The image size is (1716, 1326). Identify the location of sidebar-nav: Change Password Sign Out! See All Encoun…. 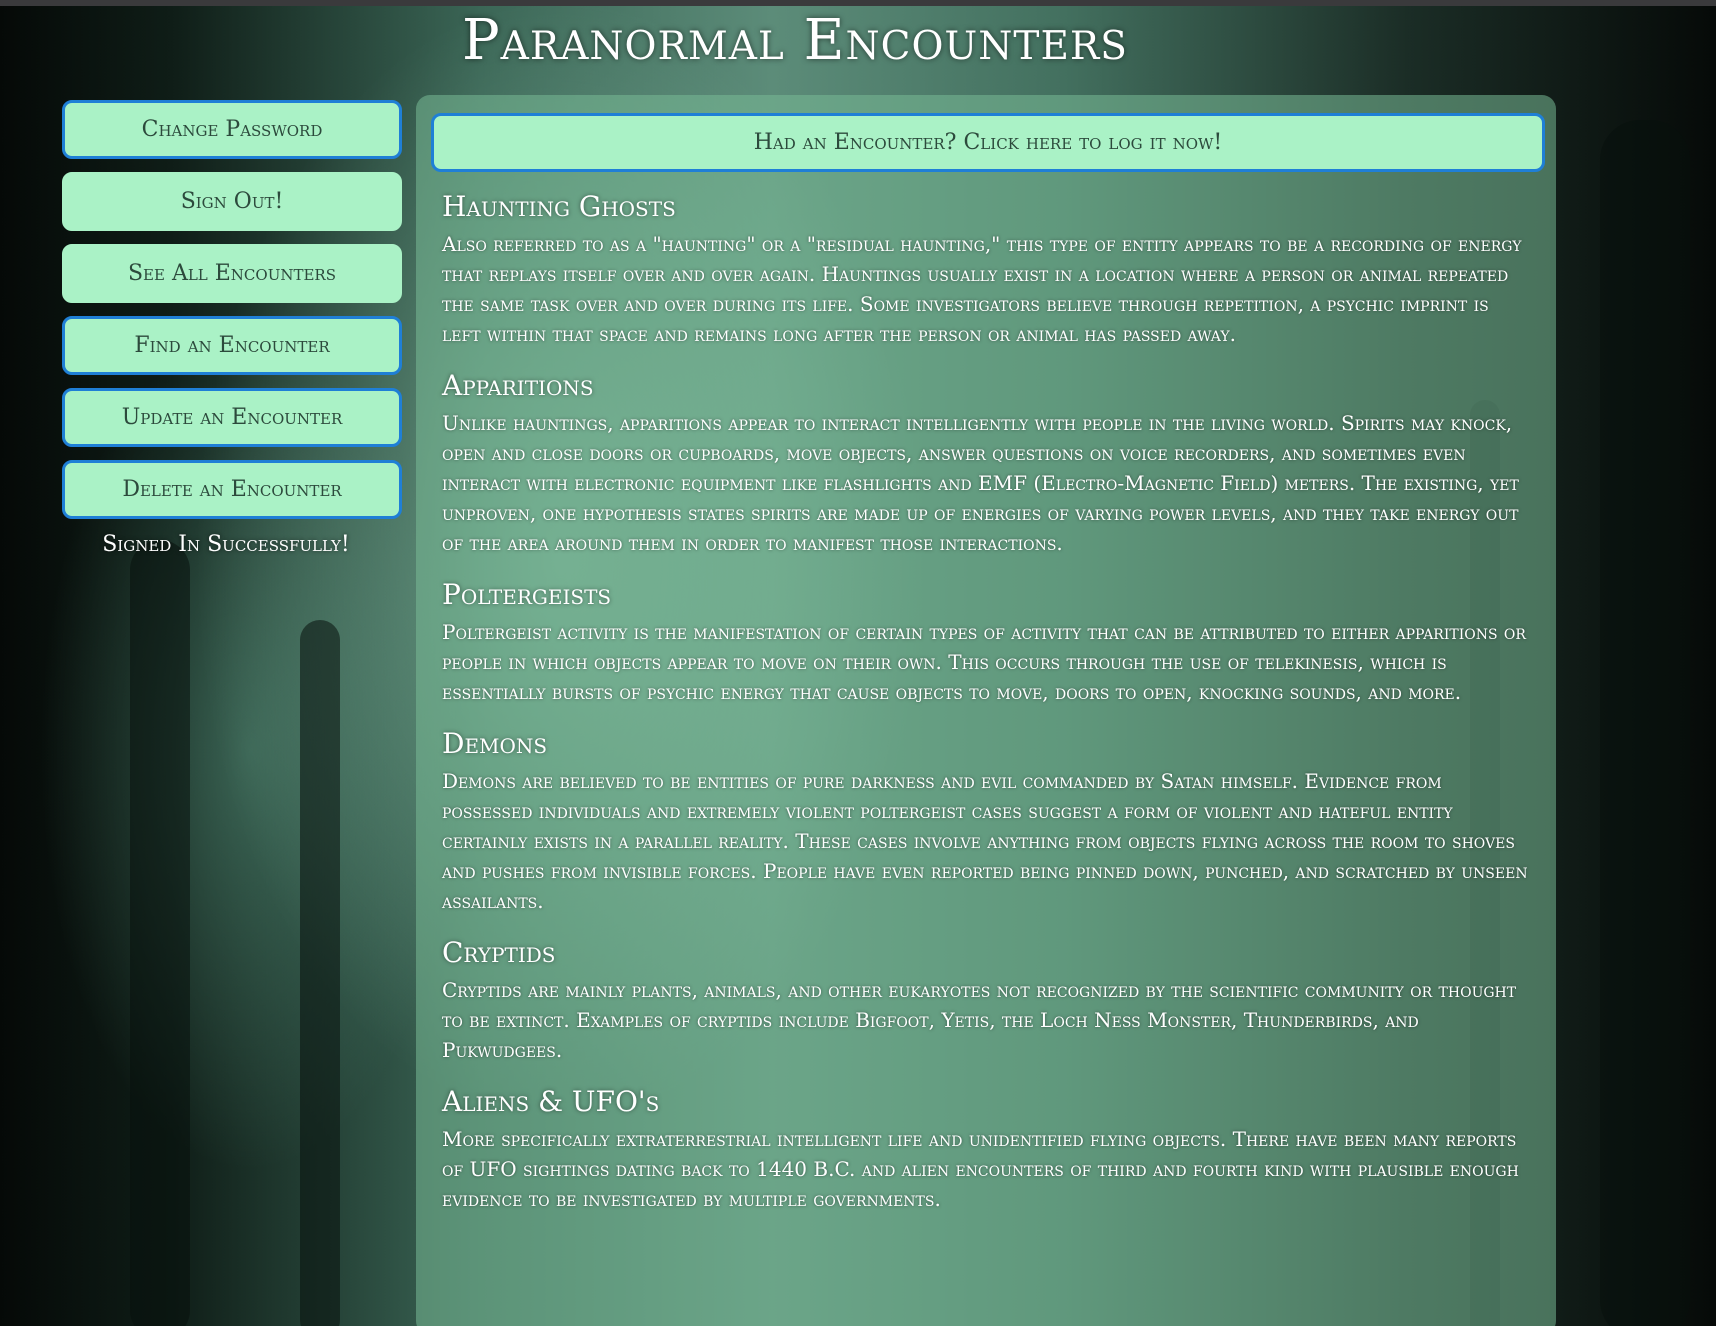
(232, 328).